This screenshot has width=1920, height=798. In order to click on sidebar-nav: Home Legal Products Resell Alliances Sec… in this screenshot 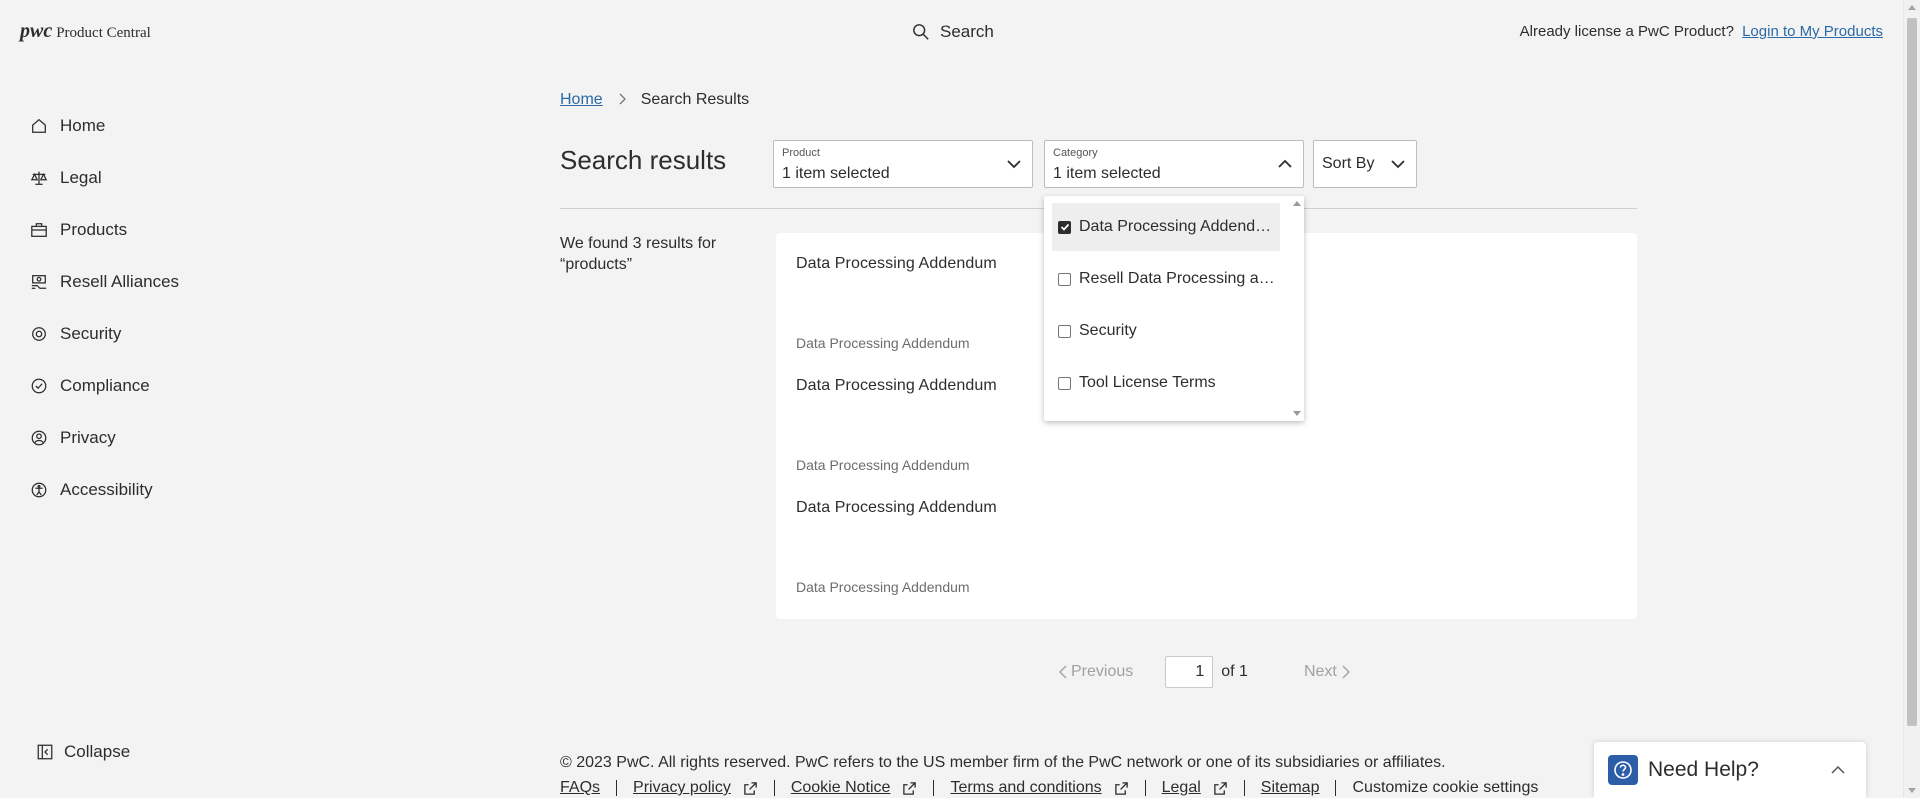, I will do `click(150, 308)`.